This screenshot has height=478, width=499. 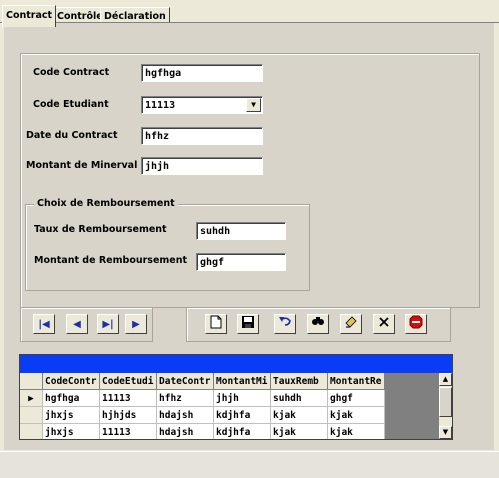 What do you see at coordinates (241, 262) in the screenshot?
I see `montant-remboursement-input: ghgf` at bounding box center [241, 262].